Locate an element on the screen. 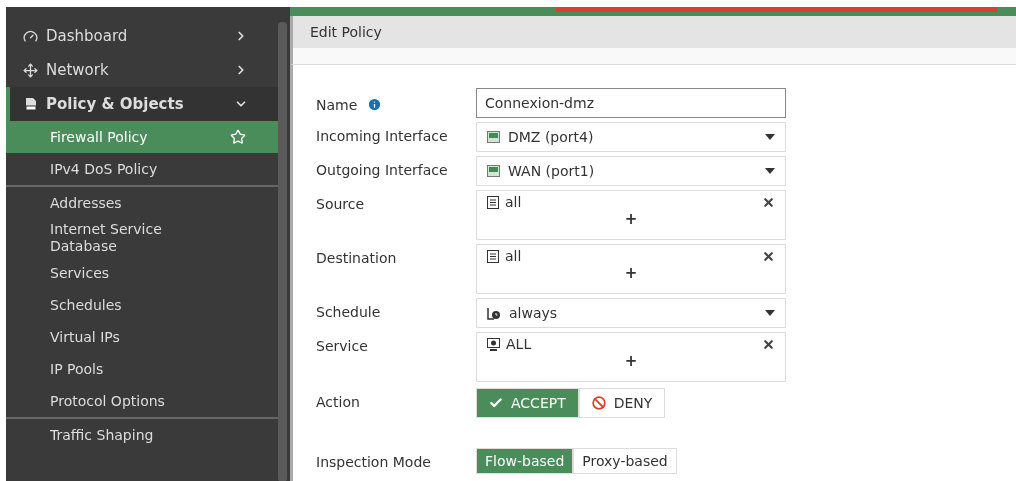 This screenshot has width=1016, height=481. field-label: Inspection Mode is located at coordinates (373, 462).